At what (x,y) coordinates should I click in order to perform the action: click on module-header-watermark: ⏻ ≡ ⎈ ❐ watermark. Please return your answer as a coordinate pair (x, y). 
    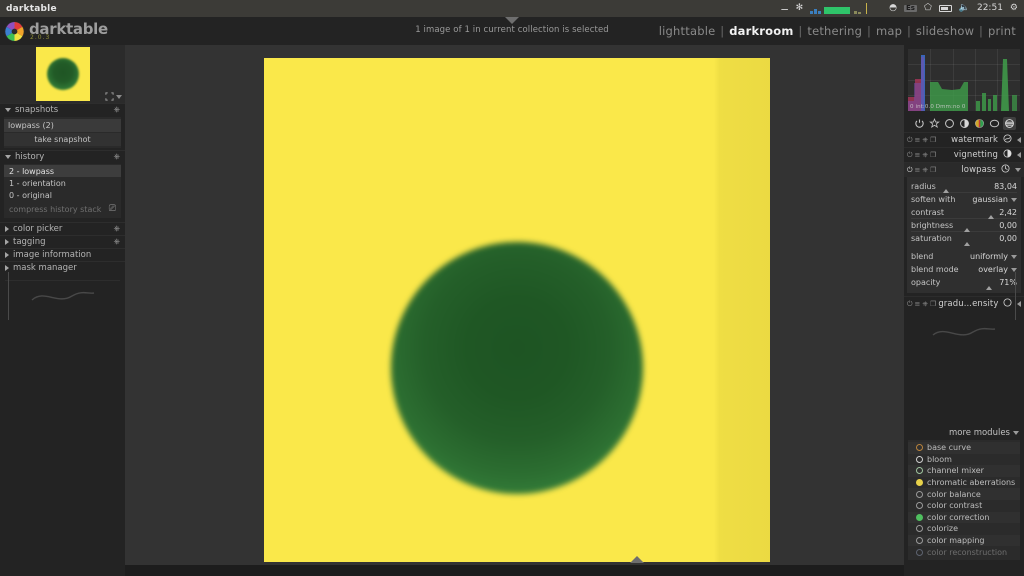
    Looking at the image, I should click on (964, 139).